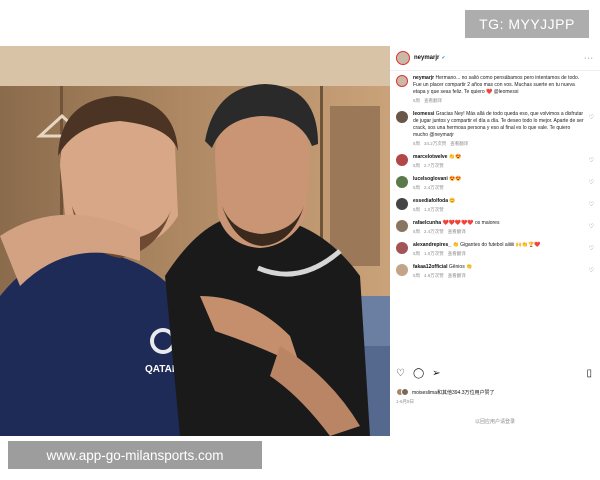 This screenshot has height=480, width=600. What do you see at coordinates (430, 179) in the screenshot?
I see `comment-username: lucelsoglovani` at bounding box center [430, 179].